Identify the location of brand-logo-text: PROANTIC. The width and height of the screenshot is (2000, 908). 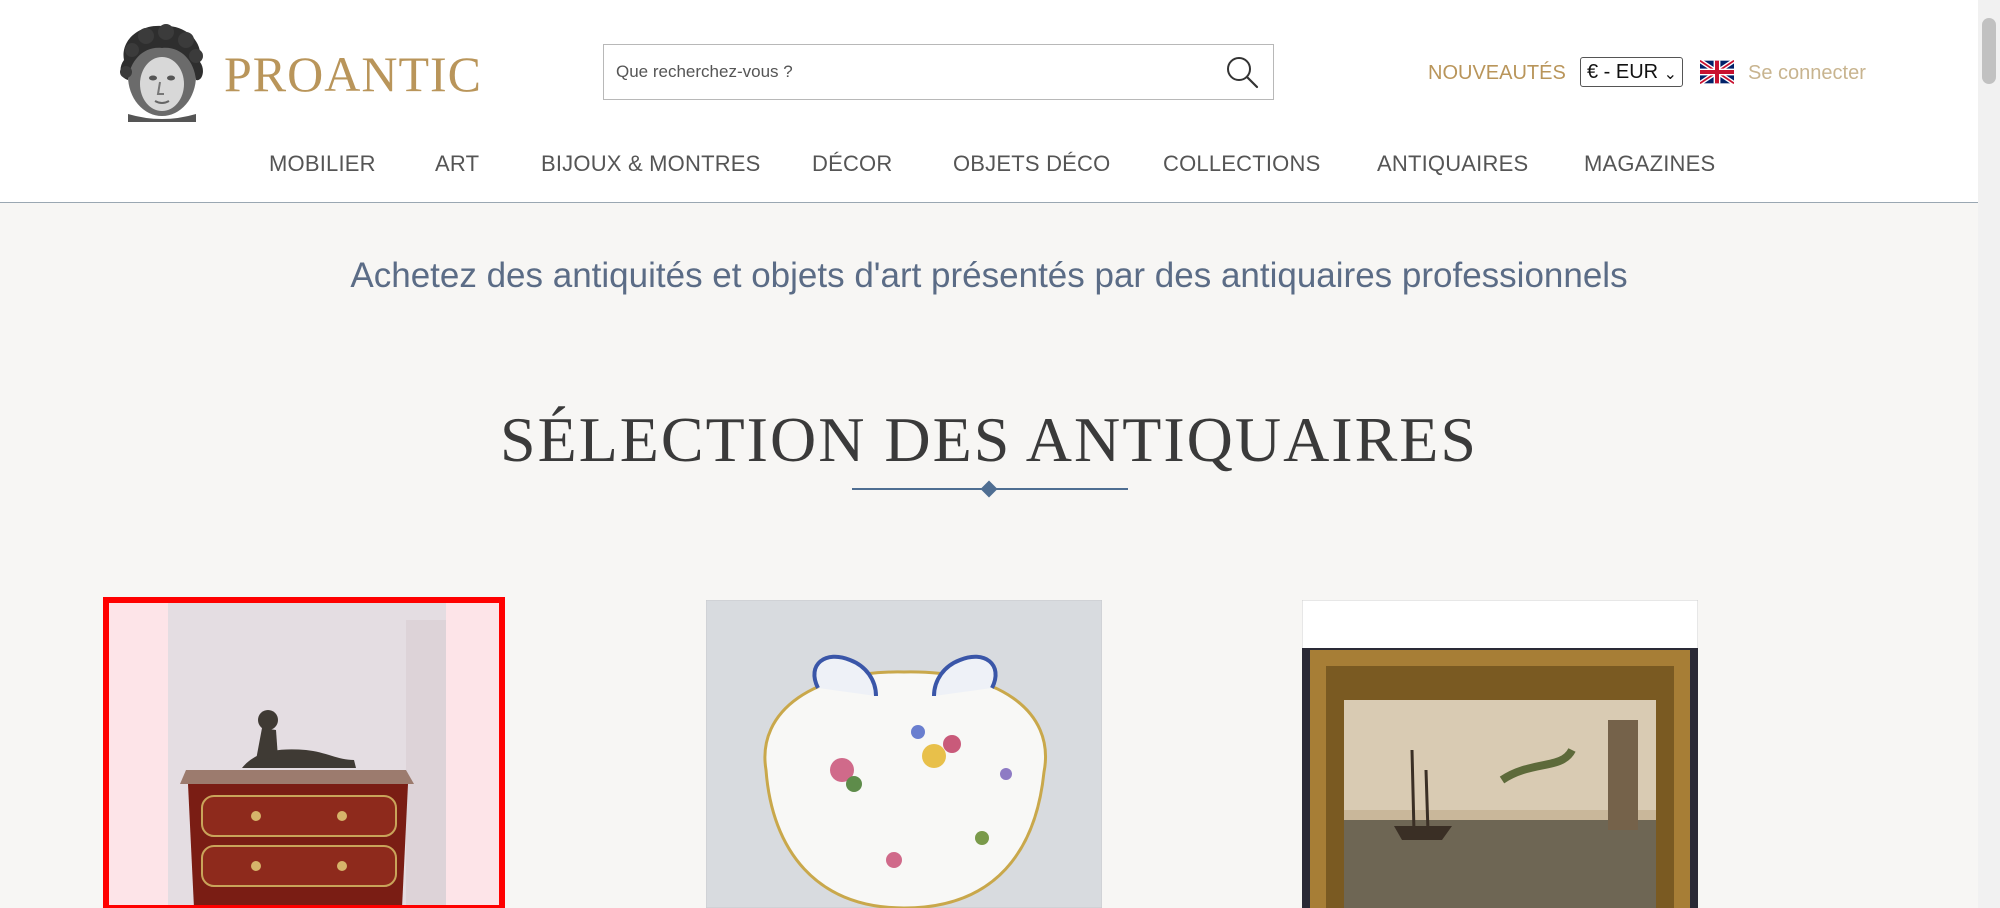
(353, 74).